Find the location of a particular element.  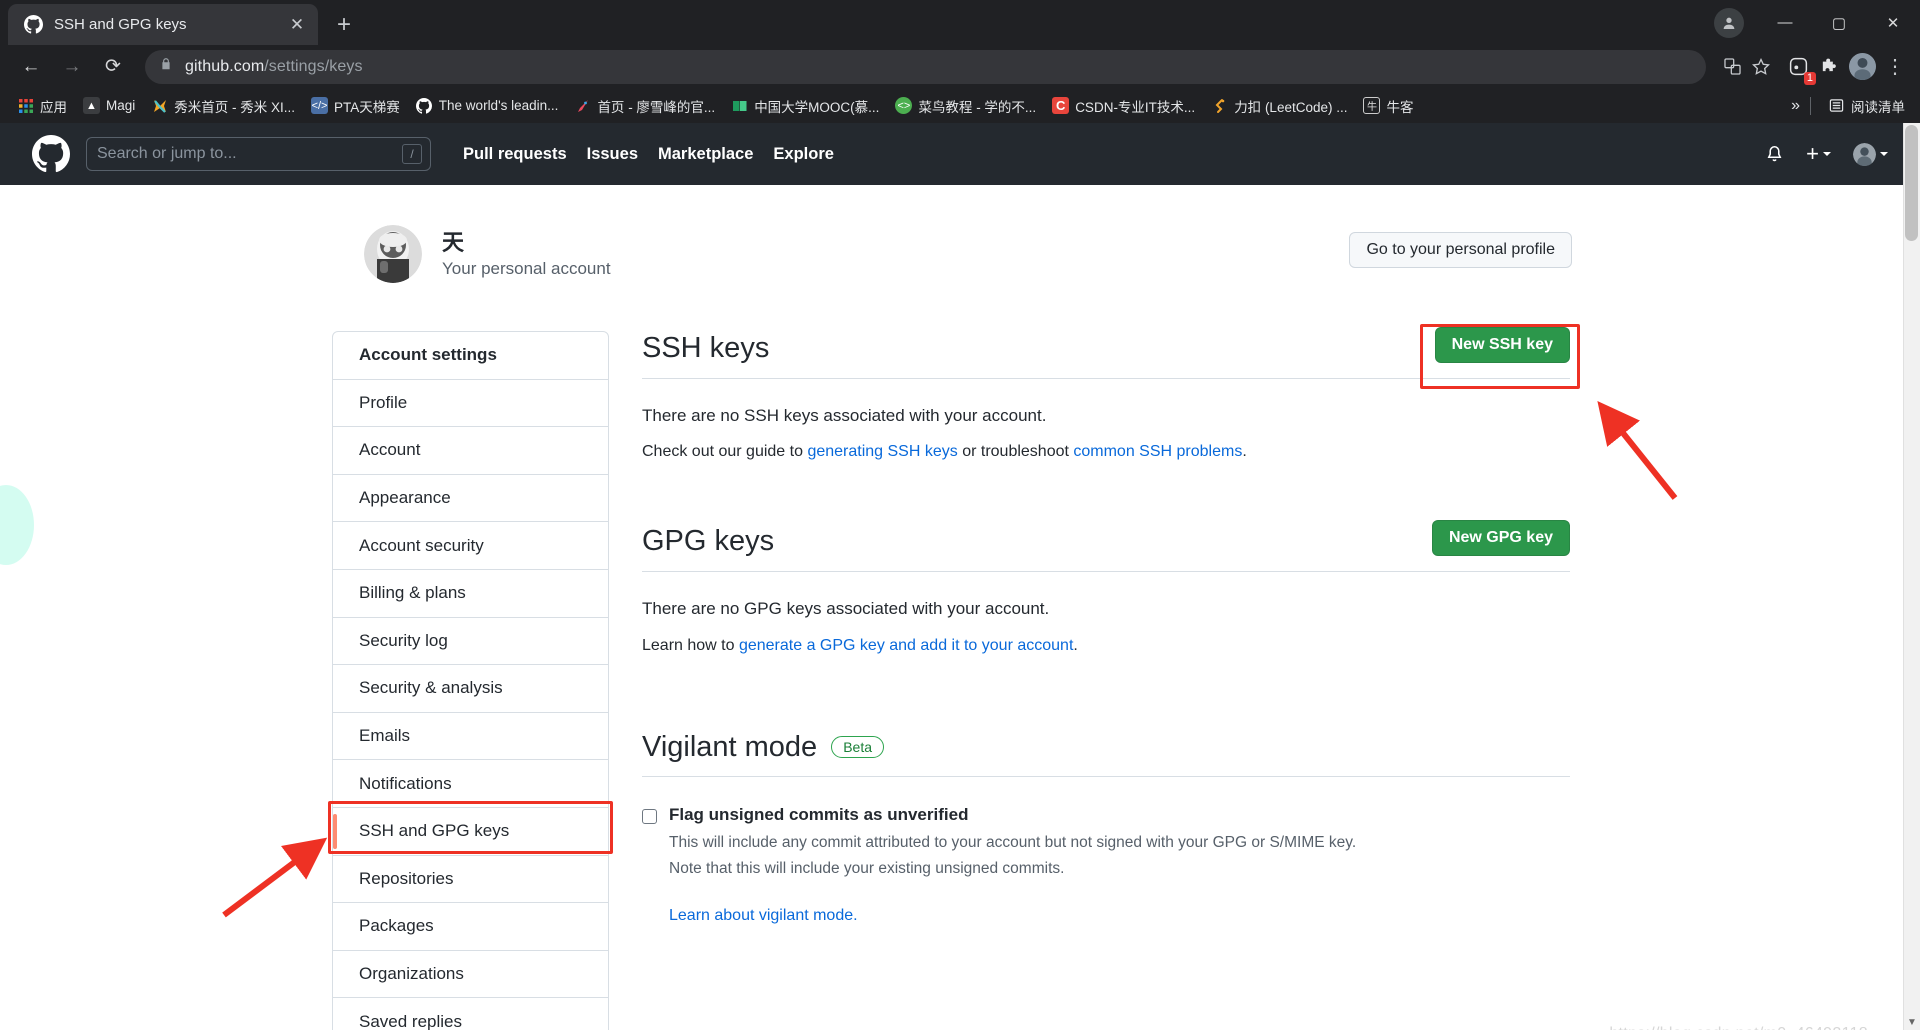

back-button: ← is located at coordinates (31, 67).